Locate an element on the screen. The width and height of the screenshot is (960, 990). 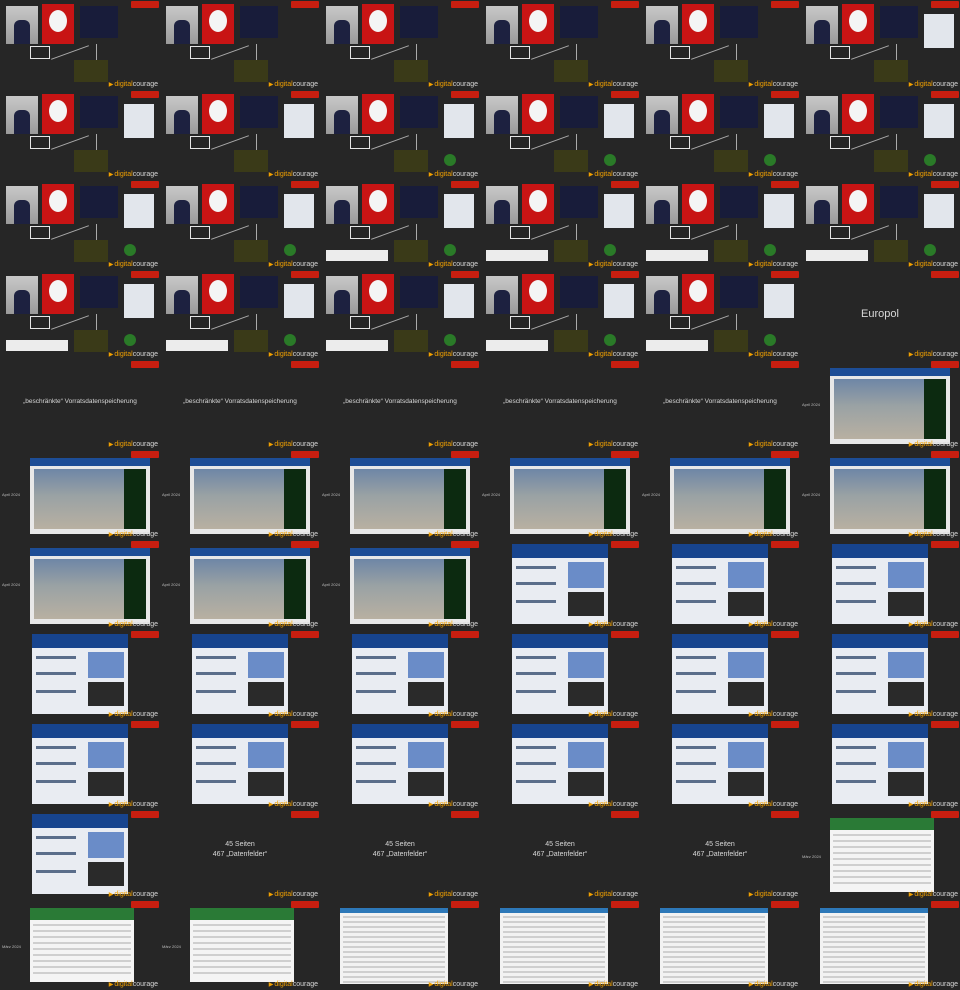
europol-screenshot is located at coordinates (730, 496).